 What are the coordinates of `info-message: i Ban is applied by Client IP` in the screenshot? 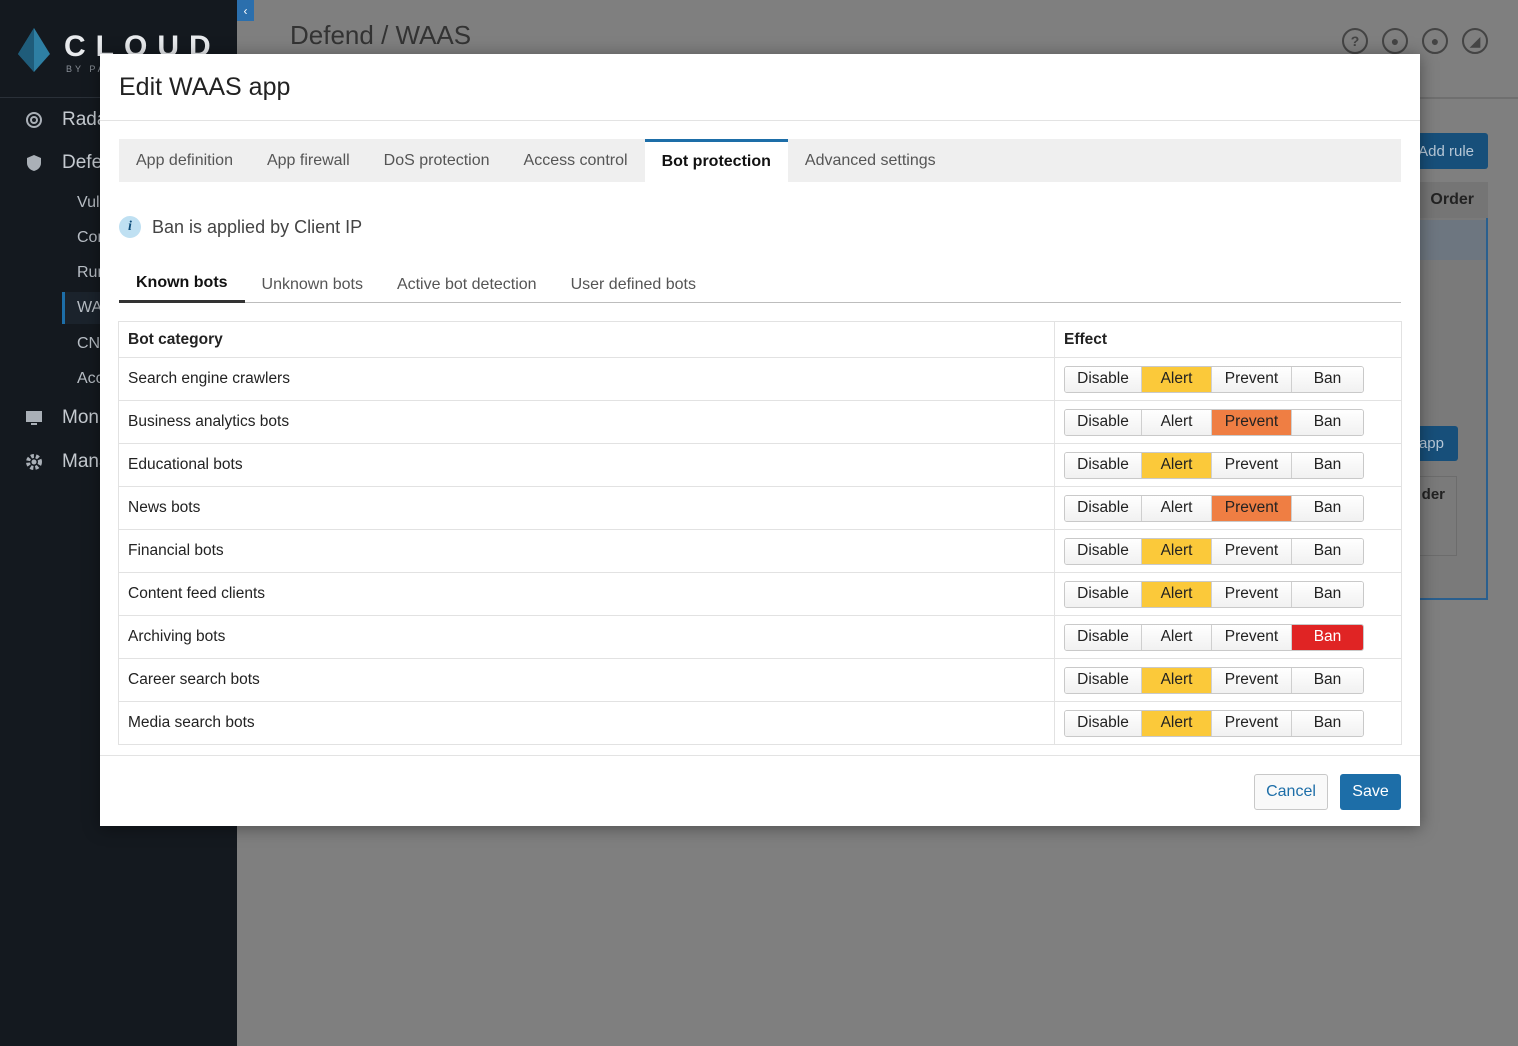 It's located at (240, 227).